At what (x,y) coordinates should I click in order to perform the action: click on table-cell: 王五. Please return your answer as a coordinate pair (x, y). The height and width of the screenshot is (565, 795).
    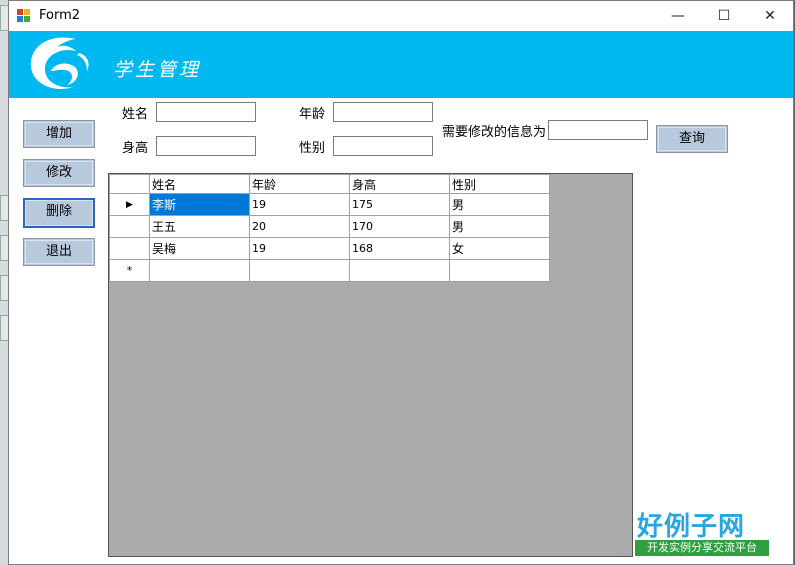
    Looking at the image, I should click on (199, 226).